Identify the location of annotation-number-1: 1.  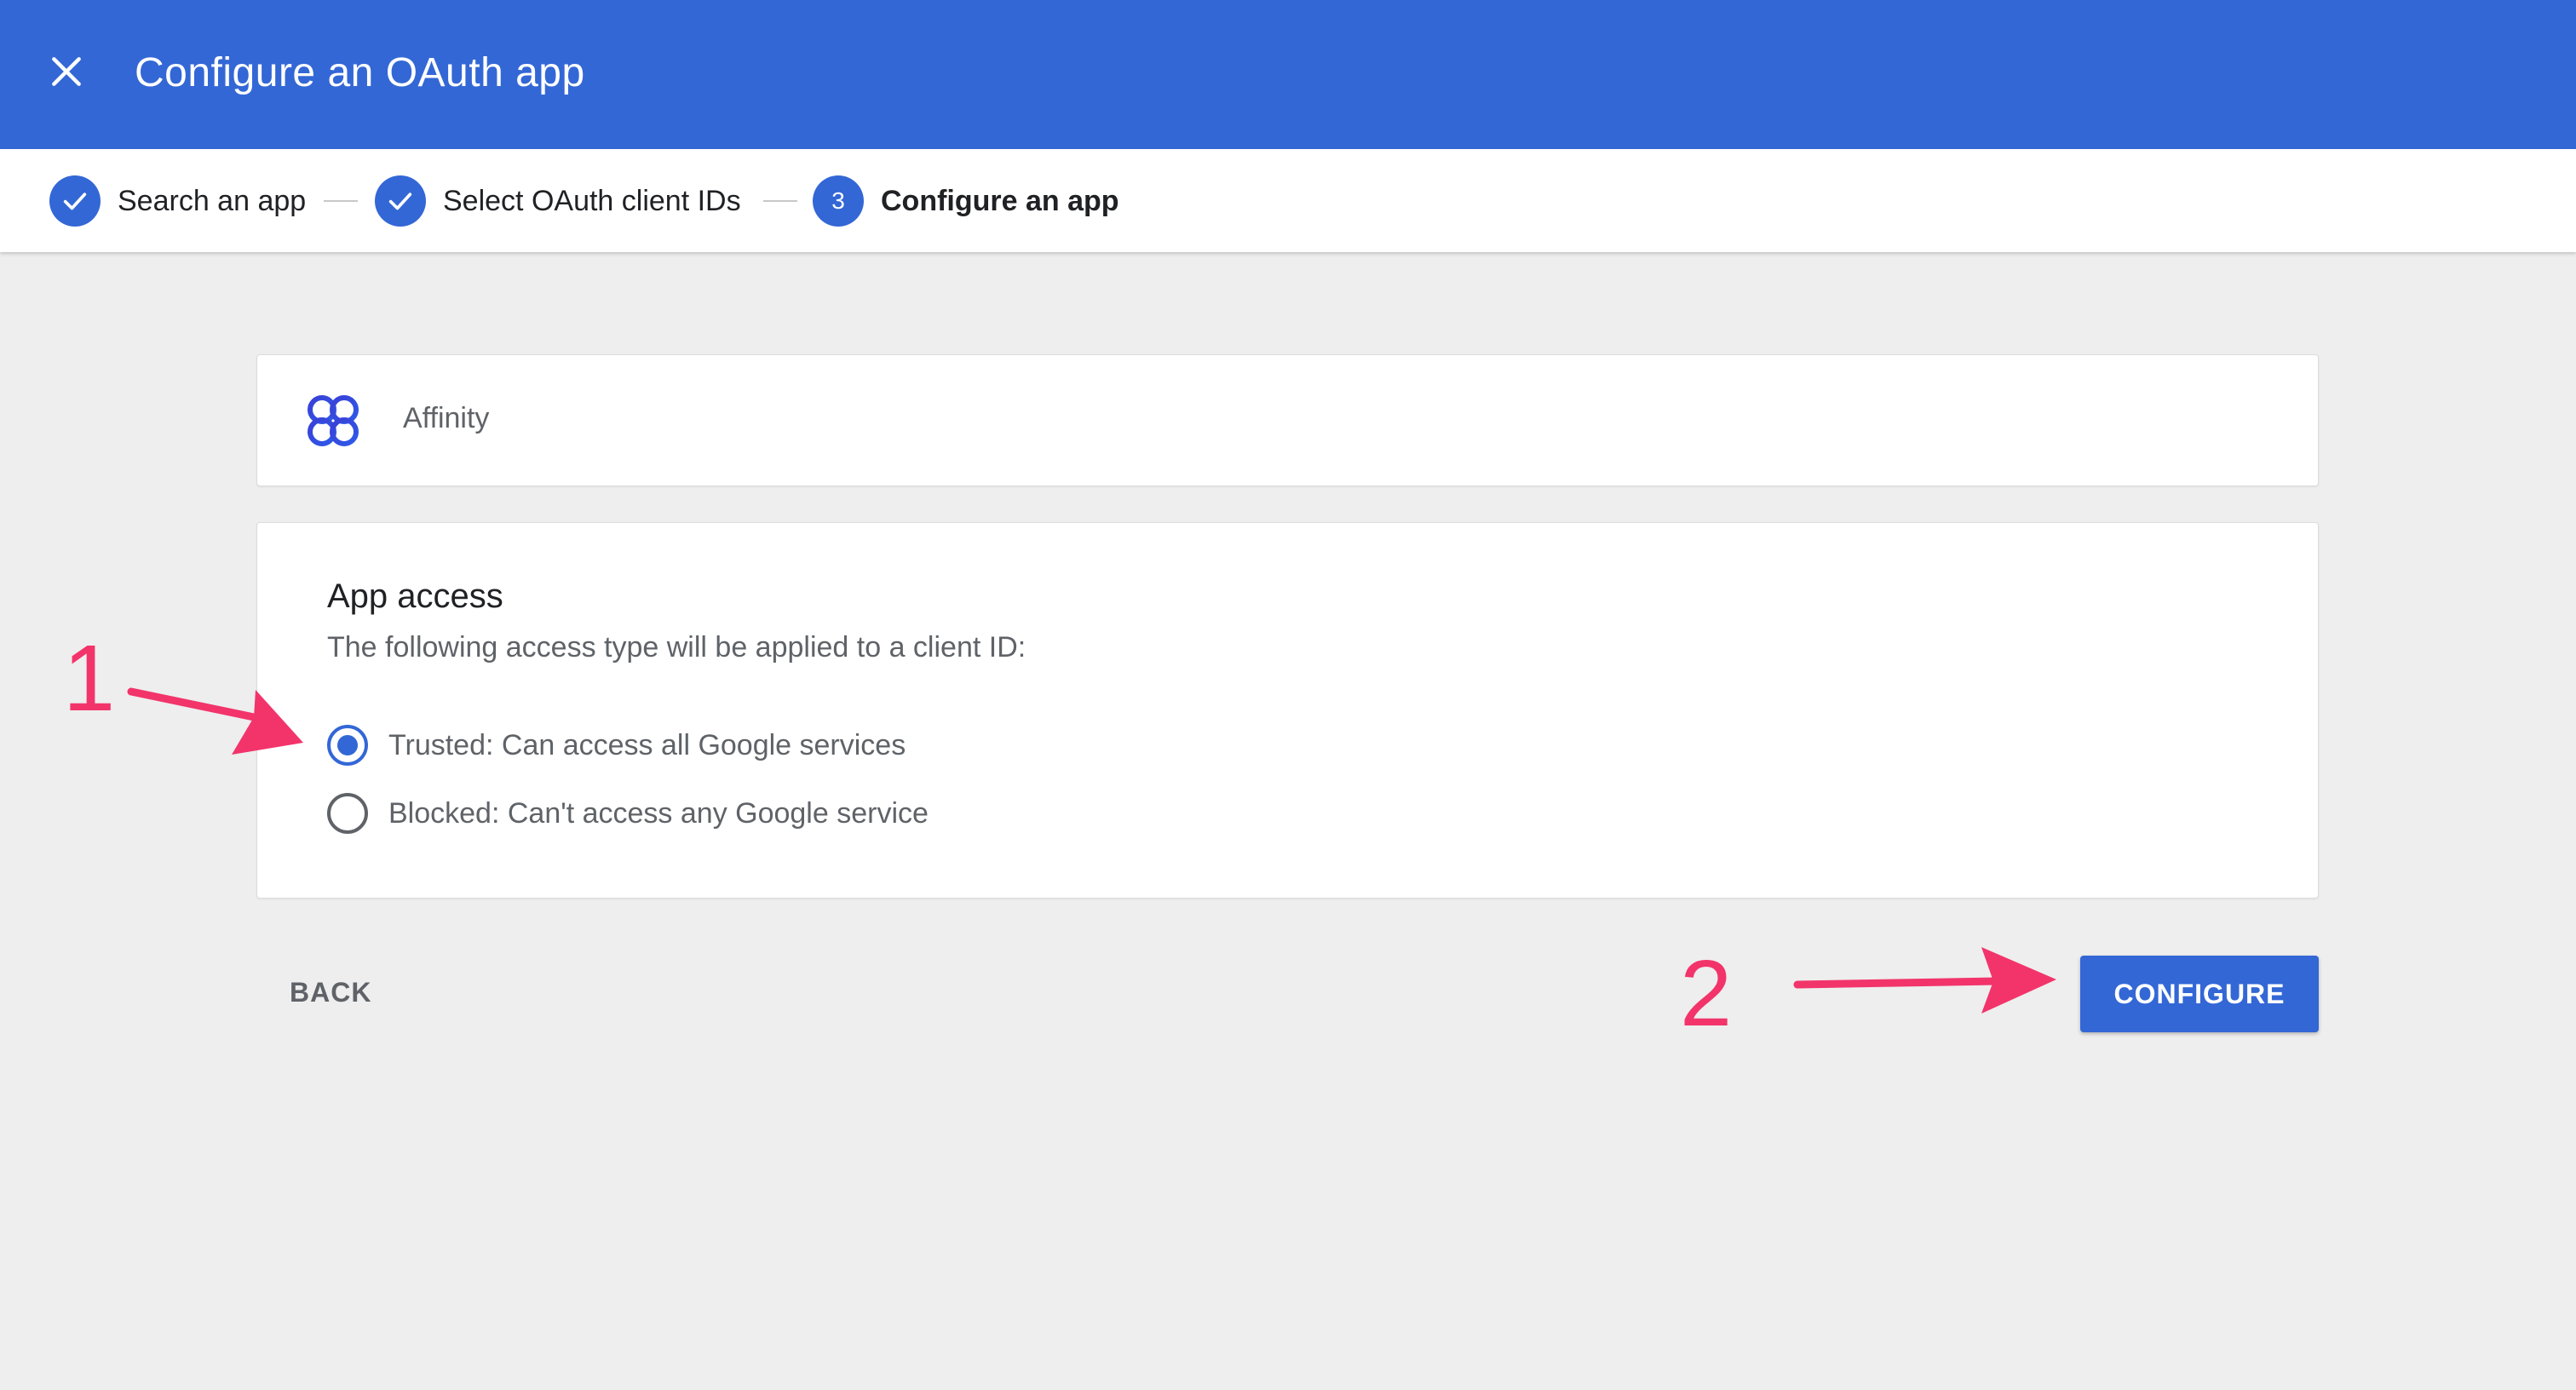
(90, 678).